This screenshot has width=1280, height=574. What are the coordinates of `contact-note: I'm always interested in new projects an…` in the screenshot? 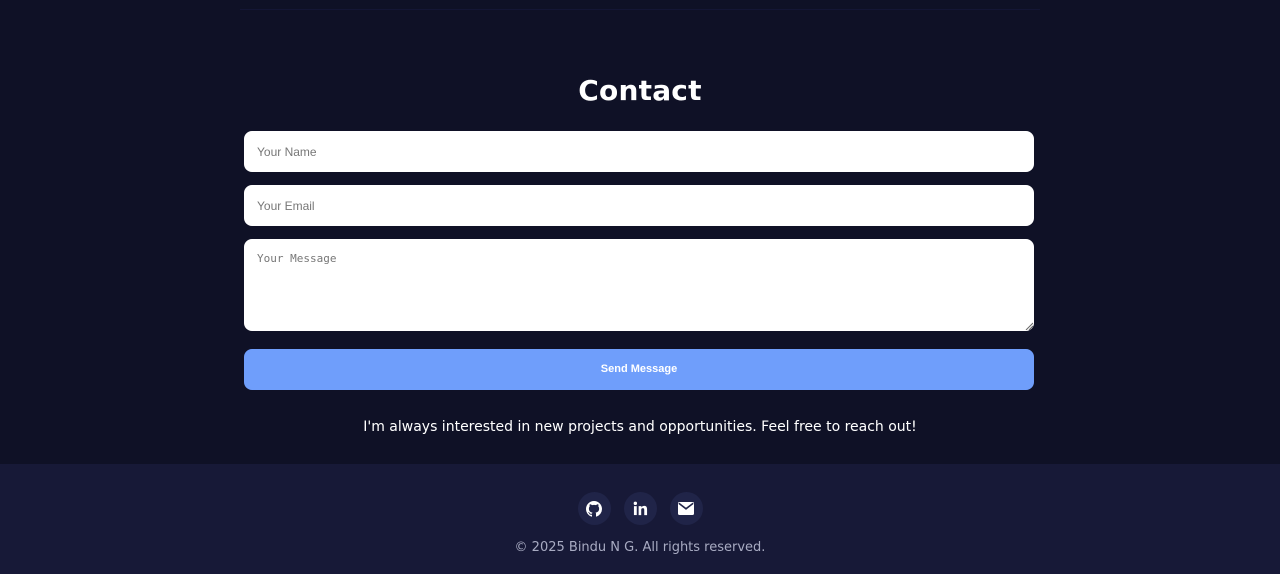 It's located at (640, 427).